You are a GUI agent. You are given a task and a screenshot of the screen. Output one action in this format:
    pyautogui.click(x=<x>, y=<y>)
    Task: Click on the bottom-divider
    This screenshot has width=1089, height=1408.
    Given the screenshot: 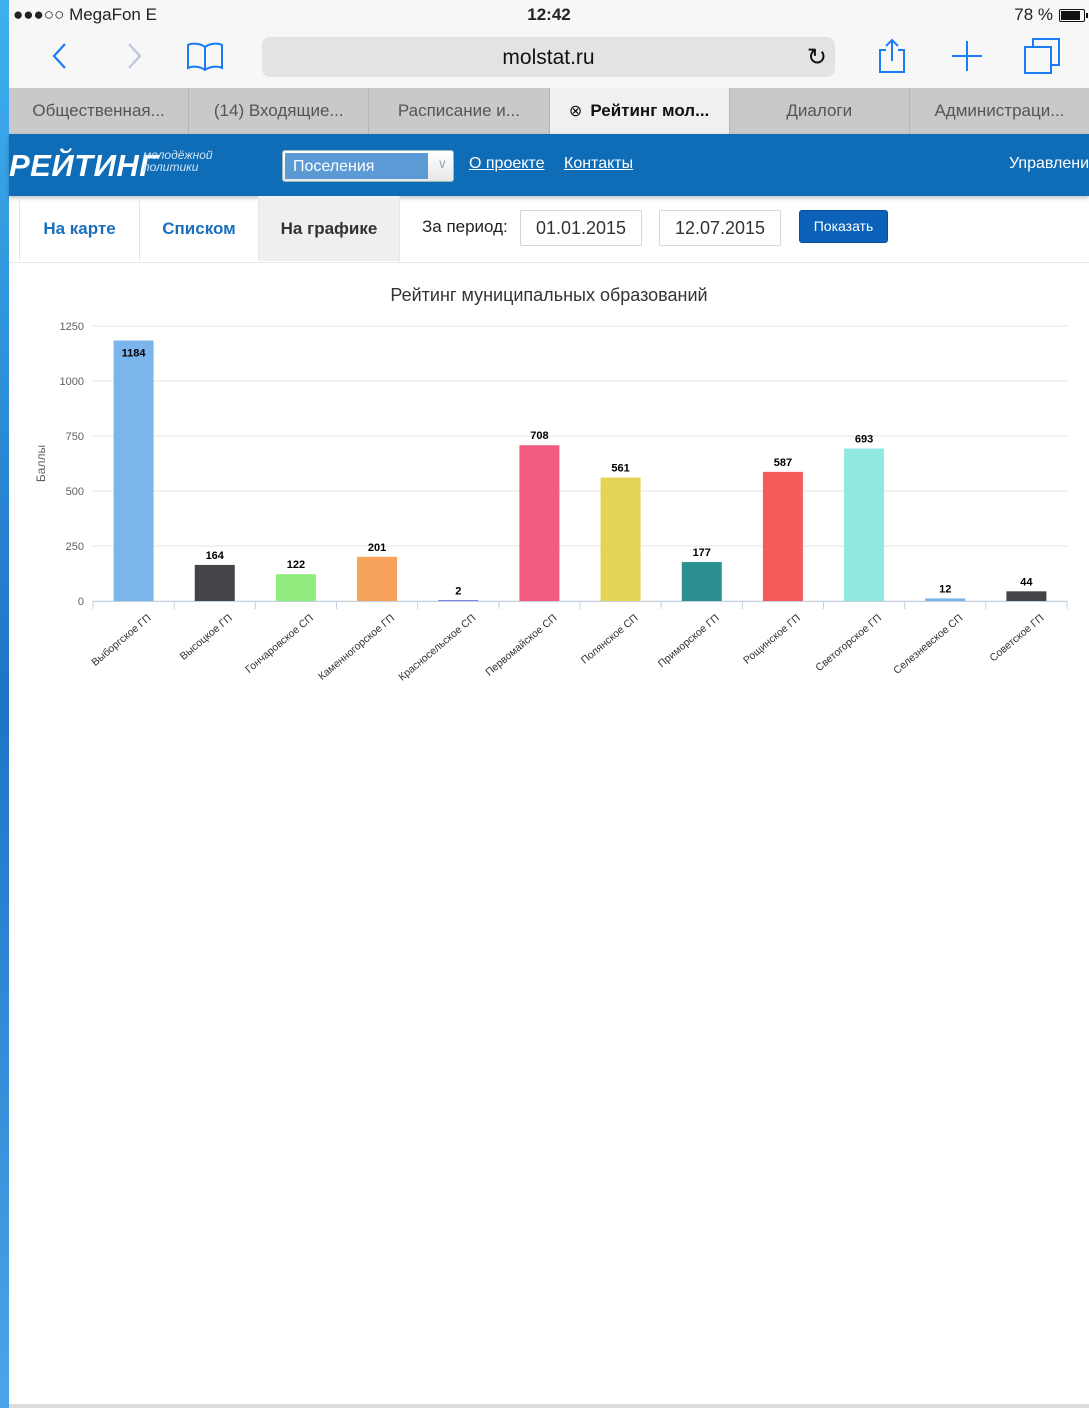 What is the action you would take?
    pyautogui.click(x=549, y=1406)
    